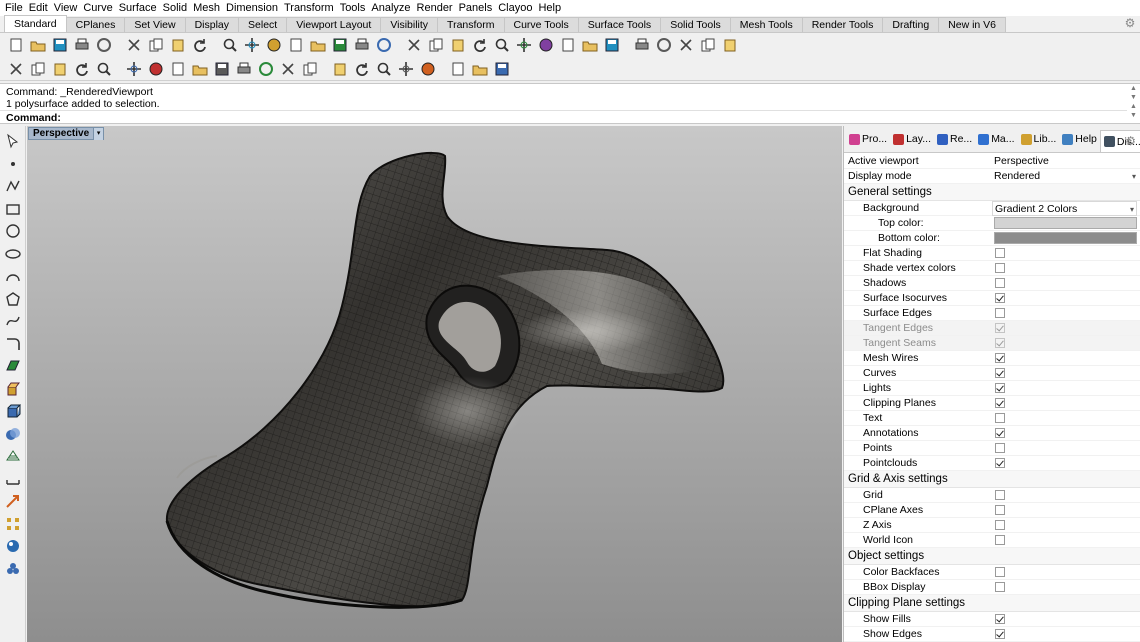  What do you see at coordinates (992, 328) in the screenshot?
I see `setting-row-tangent-edges: Tangent Edges` at bounding box center [992, 328].